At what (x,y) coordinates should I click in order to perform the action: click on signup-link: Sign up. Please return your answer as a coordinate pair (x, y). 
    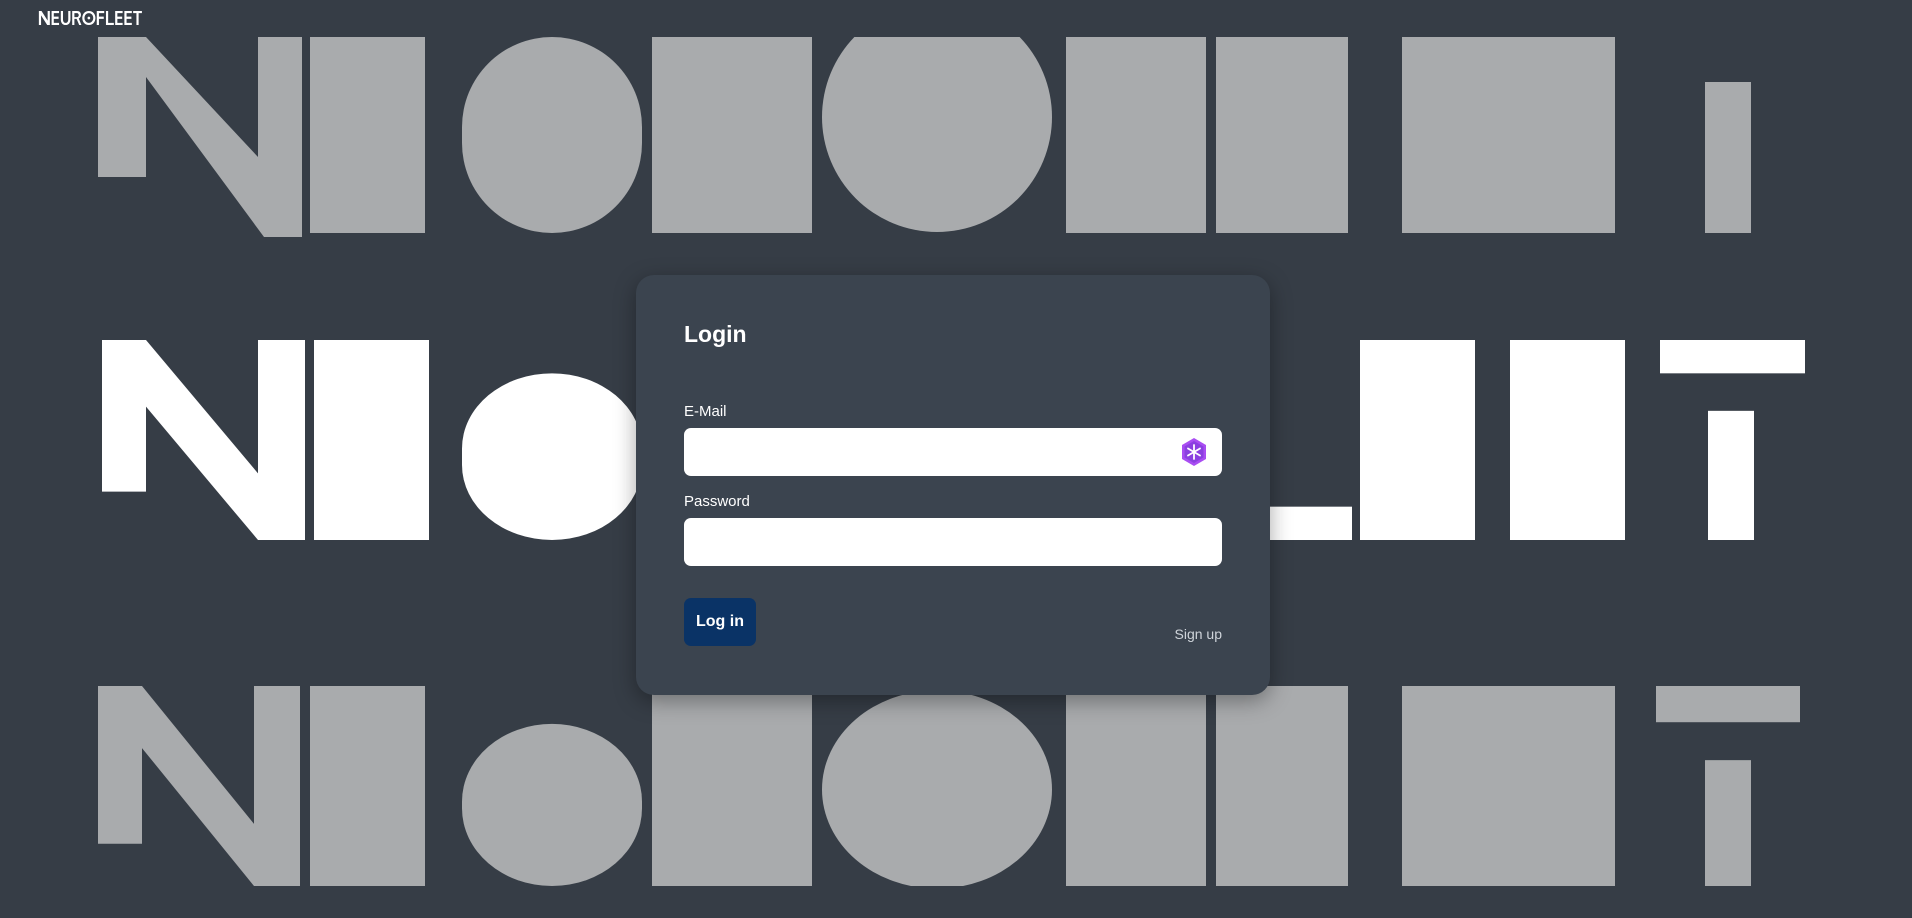
    Looking at the image, I should click on (1198, 634).